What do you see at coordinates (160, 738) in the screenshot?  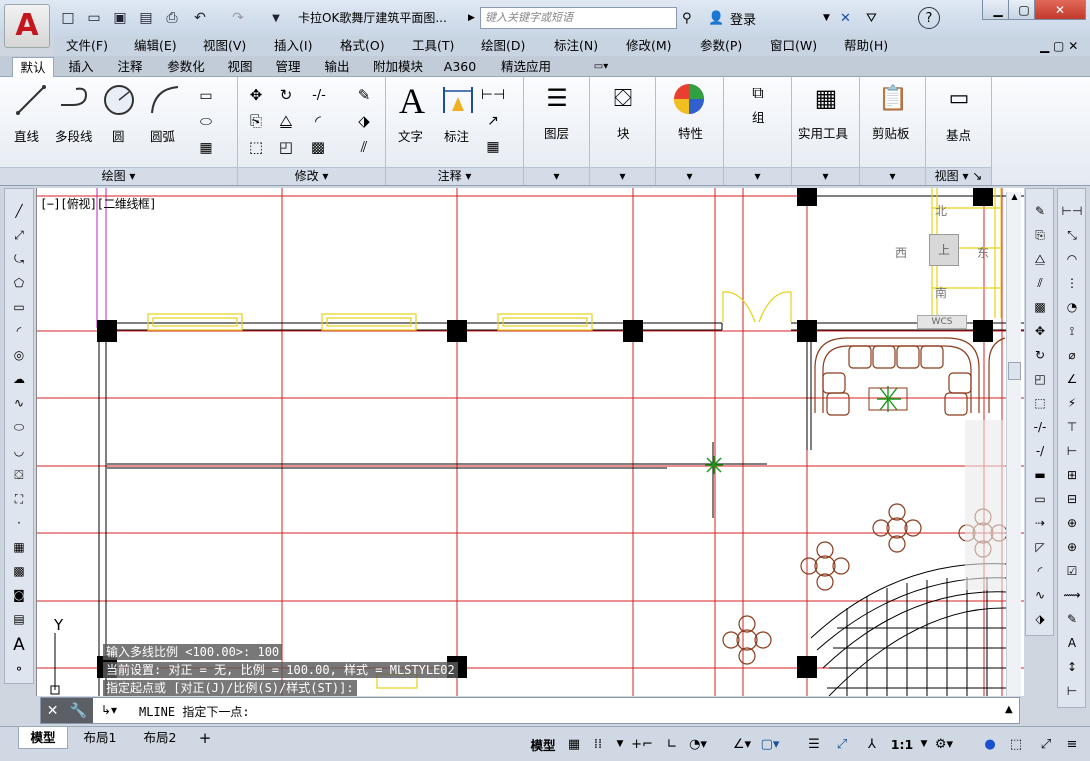 I see `tab-layout2: 布局2` at bounding box center [160, 738].